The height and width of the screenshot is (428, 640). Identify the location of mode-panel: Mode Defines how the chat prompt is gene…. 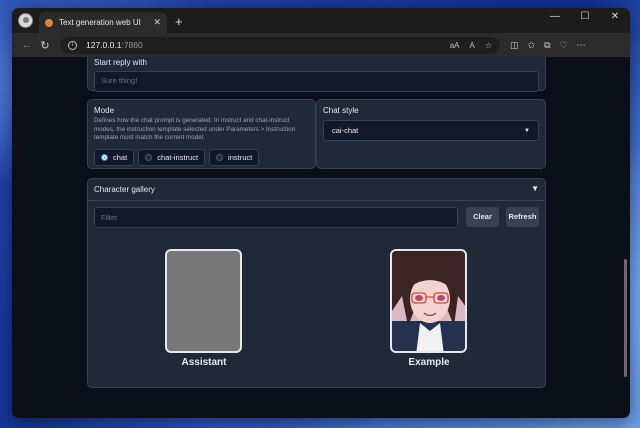
(201, 134).